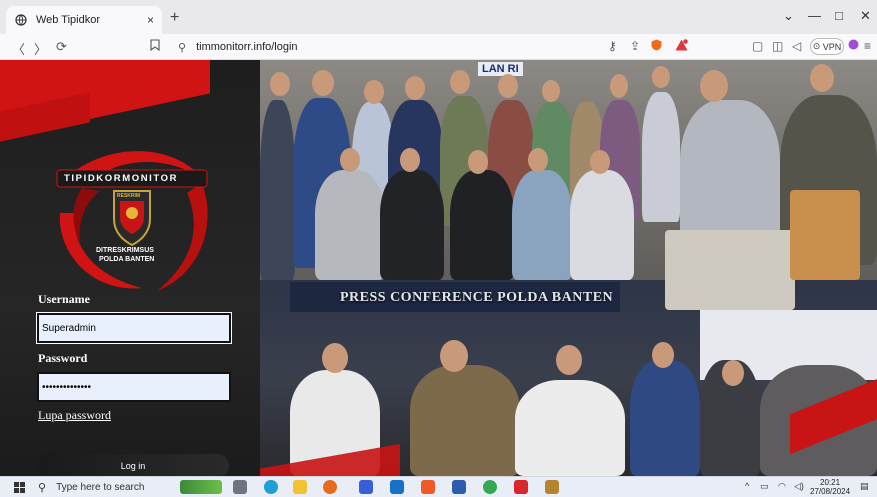 This screenshot has width=877, height=497. I want to click on chrome-icon, so click(490, 487).